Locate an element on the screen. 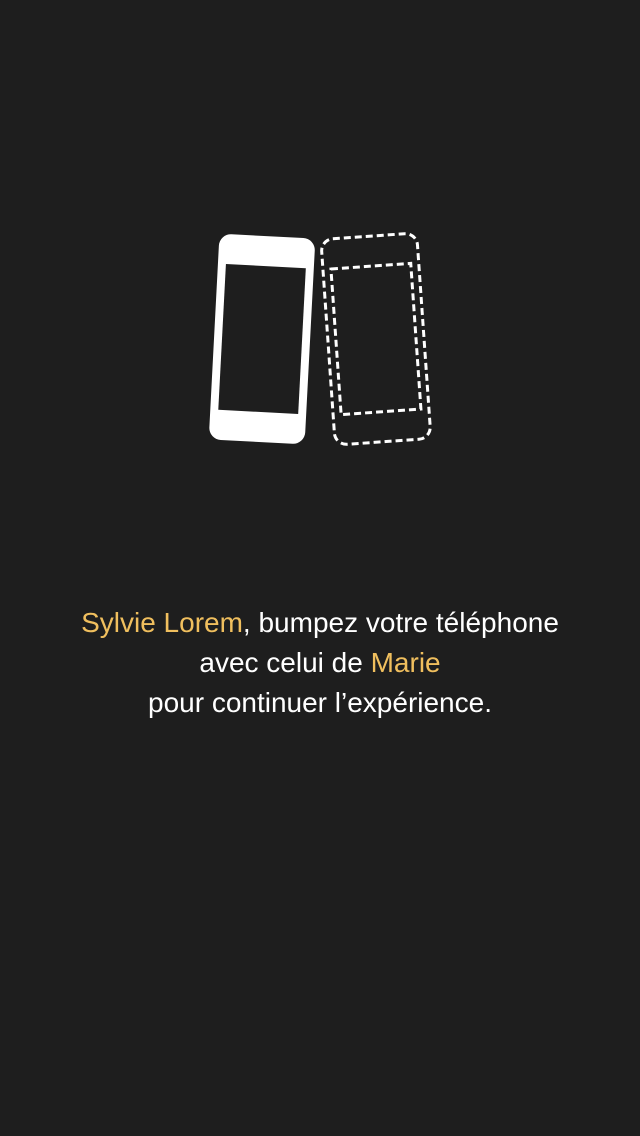  message-line-1: Sylvie Lorem, bumpez votre téléphone is located at coordinates (320, 623).